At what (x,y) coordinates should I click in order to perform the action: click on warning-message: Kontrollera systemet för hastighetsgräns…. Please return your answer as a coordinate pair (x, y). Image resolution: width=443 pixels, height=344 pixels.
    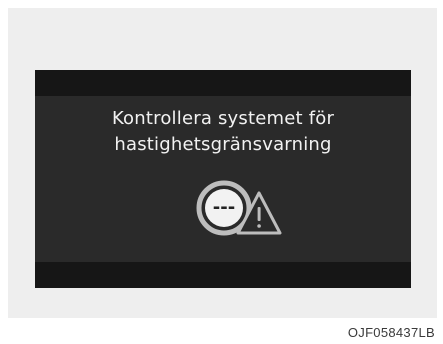
    Looking at the image, I should click on (223, 132).